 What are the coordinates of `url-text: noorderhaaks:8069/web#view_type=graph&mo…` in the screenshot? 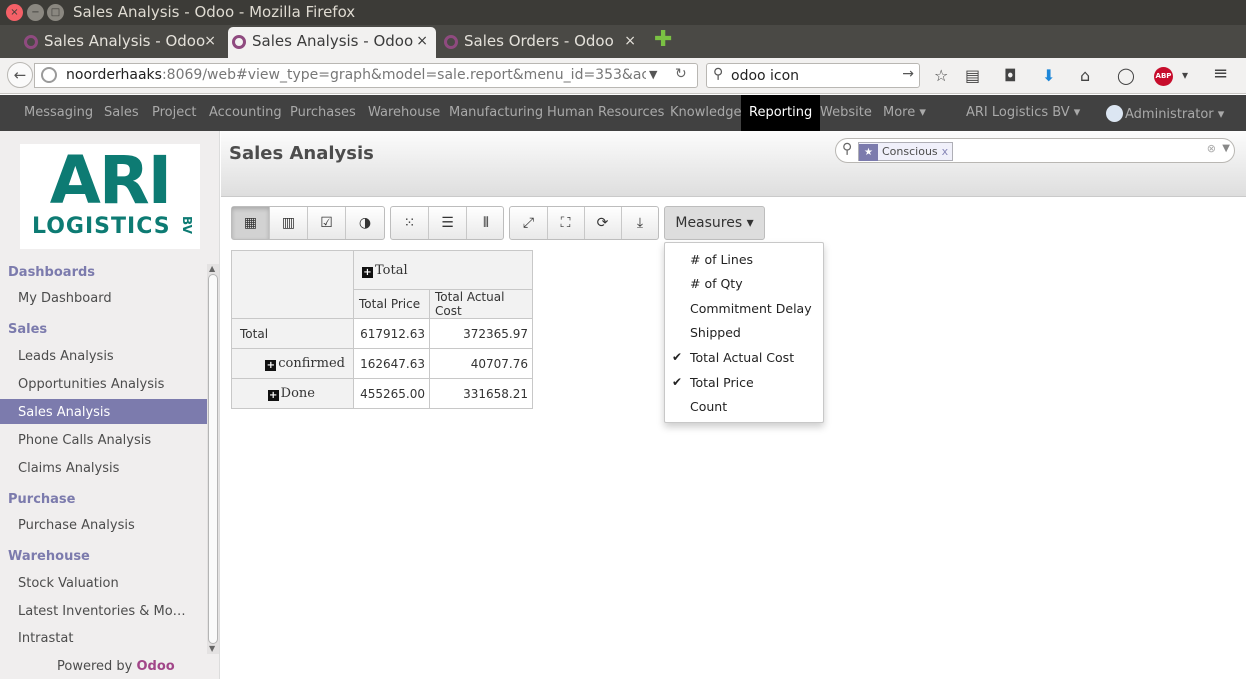 It's located at (356, 75).